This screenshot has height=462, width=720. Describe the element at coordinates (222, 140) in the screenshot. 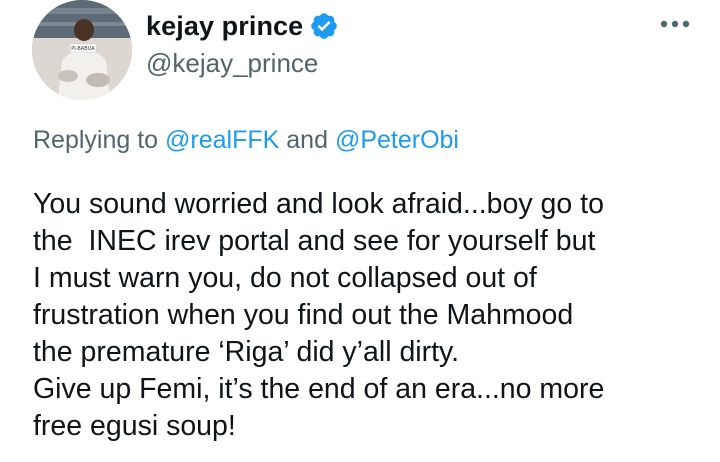

I see `mention-link-realffk: @realFFK` at that location.